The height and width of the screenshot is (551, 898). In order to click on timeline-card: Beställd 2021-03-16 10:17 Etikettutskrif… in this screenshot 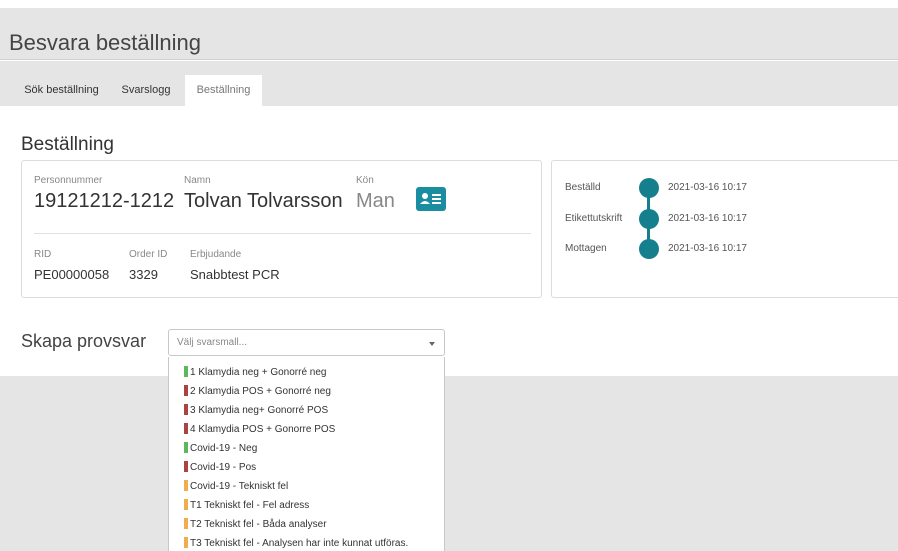, I will do `click(724, 229)`.